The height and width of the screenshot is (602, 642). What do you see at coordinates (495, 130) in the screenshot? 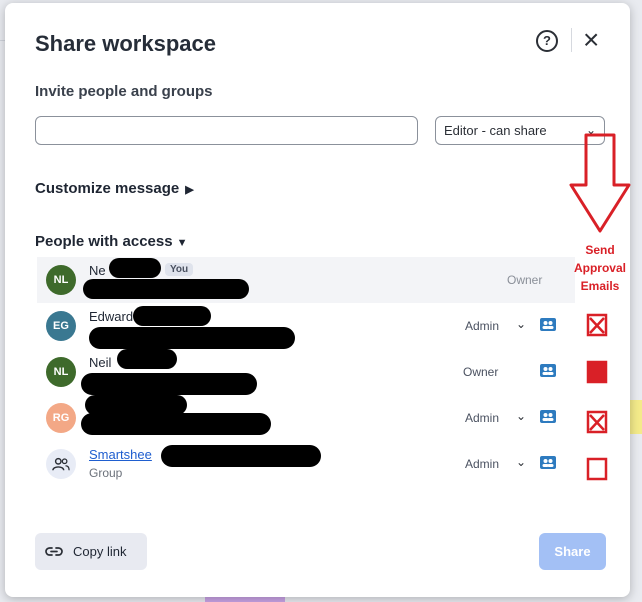
I see `permission-select-value: Editor - can share` at bounding box center [495, 130].